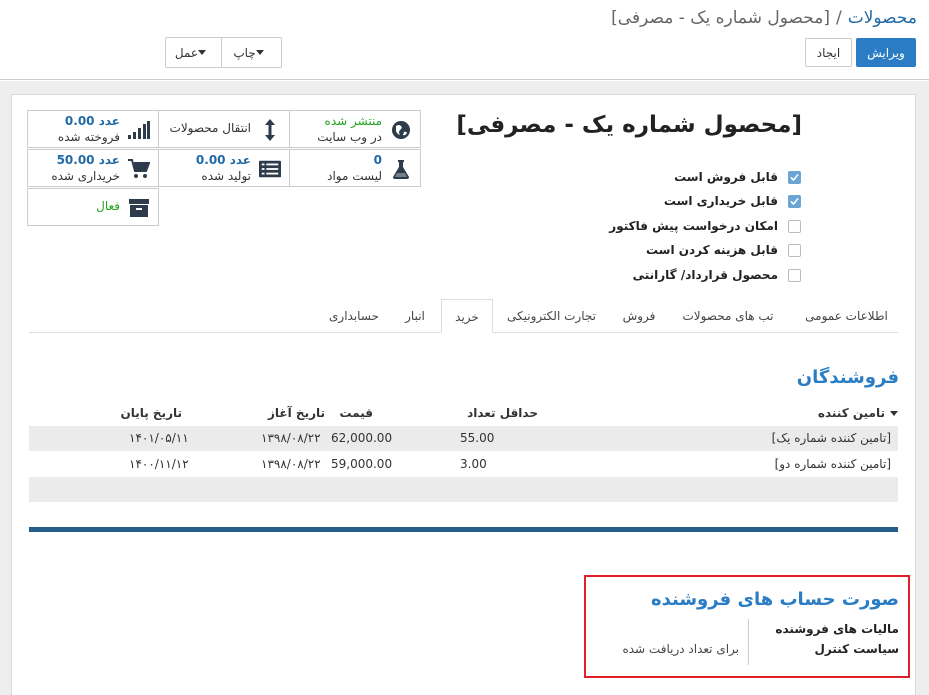 The width and height of the screenshot is (929, 695). I want to click on product-moves-label: انتقال محصولات, so click(210, 128).